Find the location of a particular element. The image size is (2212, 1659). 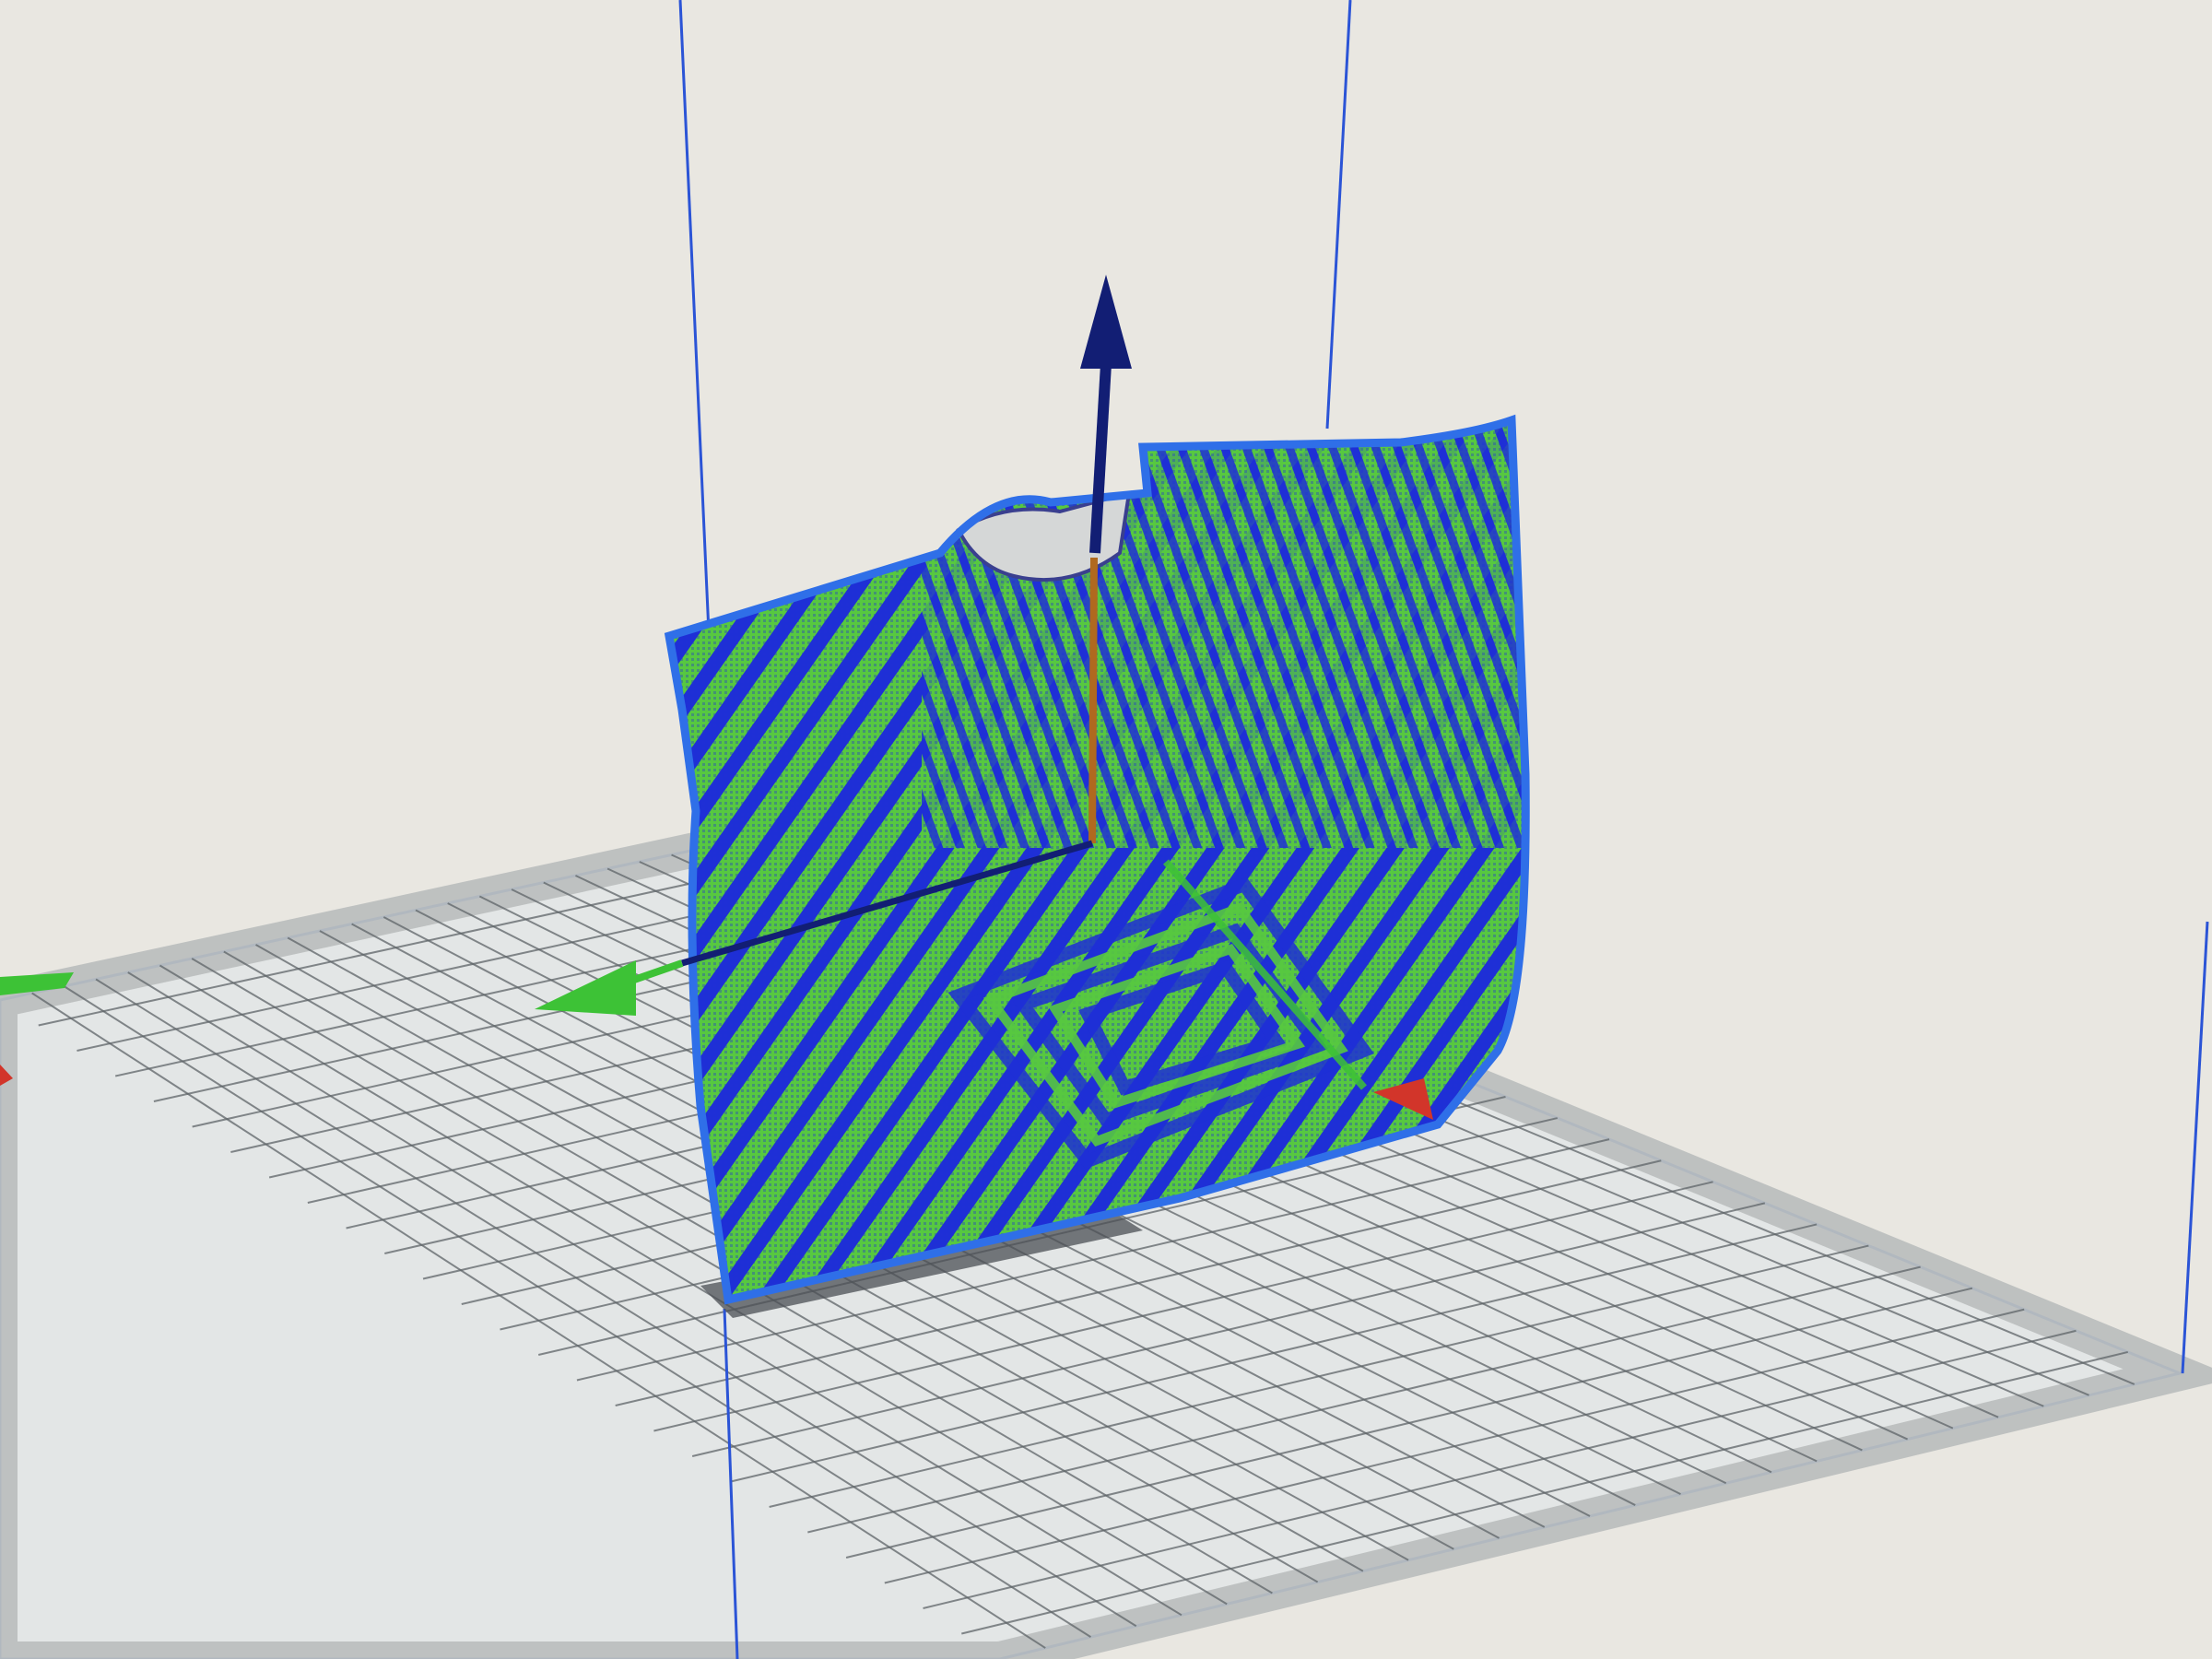

z-axis-stem is located at coordinates (1093, 700).